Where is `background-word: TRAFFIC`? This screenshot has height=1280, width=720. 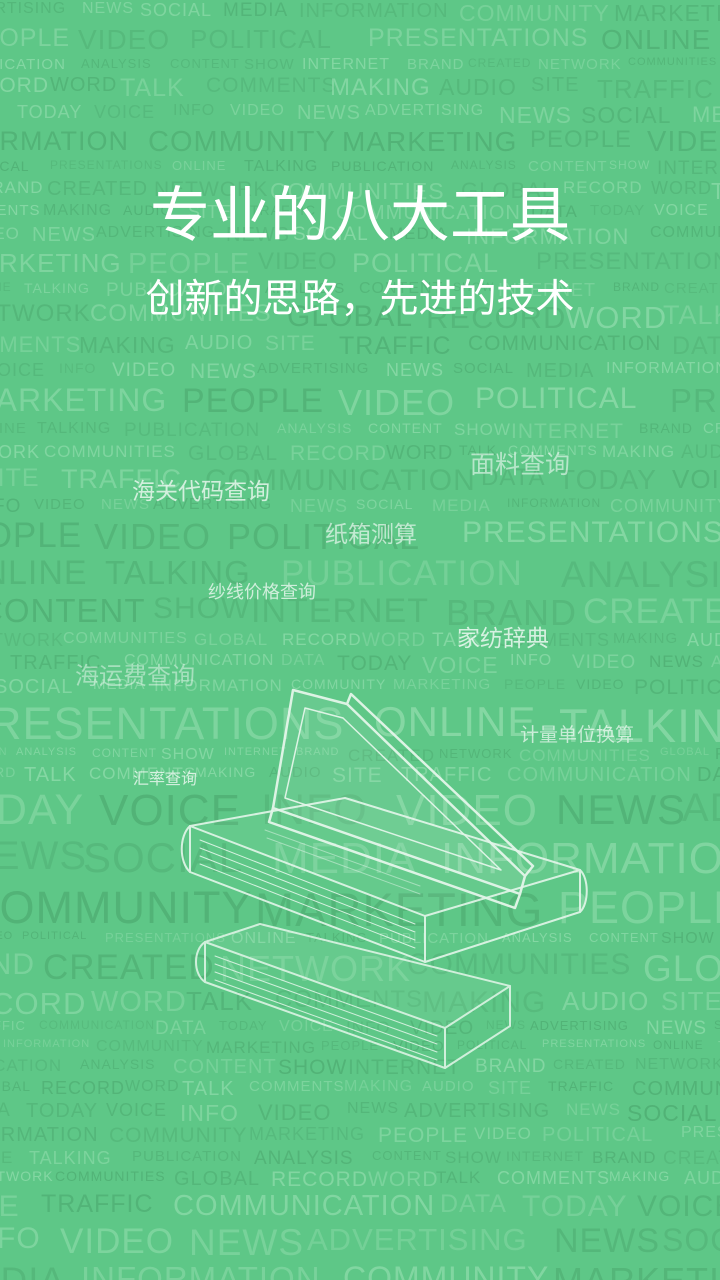 background-word: TRAFFIC is located at coordinates (395, 346).